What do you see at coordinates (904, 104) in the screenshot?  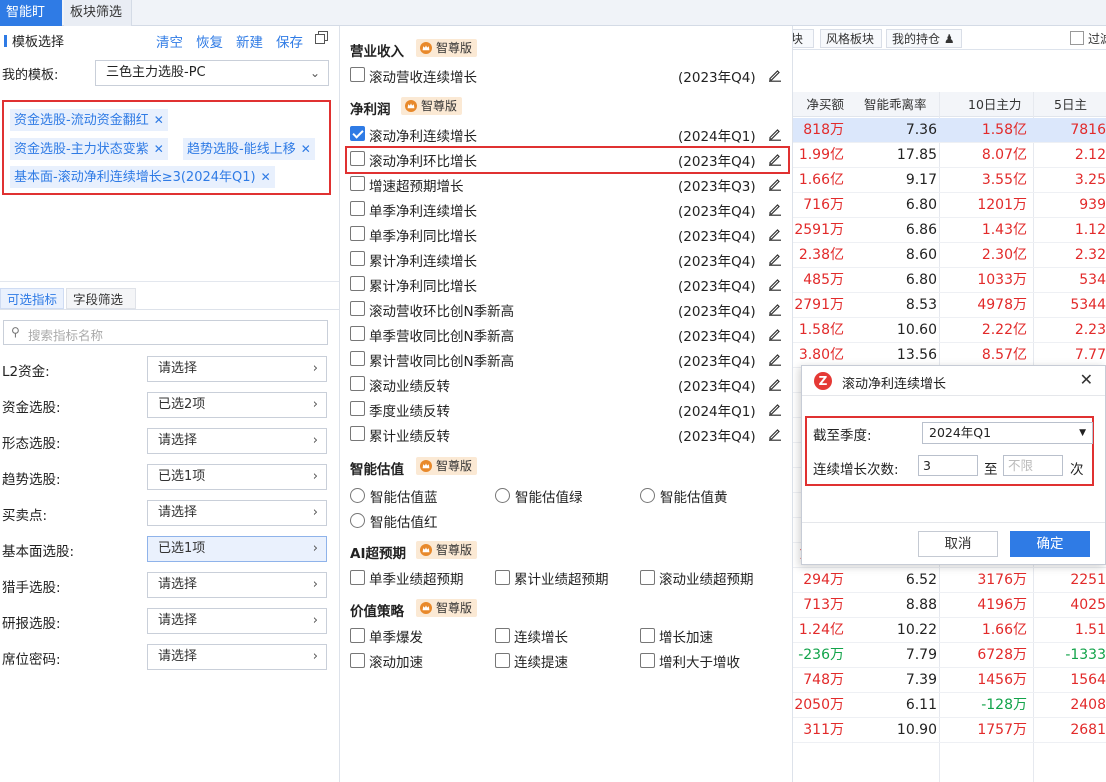 I see `col-smart-deviation: 智能乖离率` at bounding box center [904, 104].